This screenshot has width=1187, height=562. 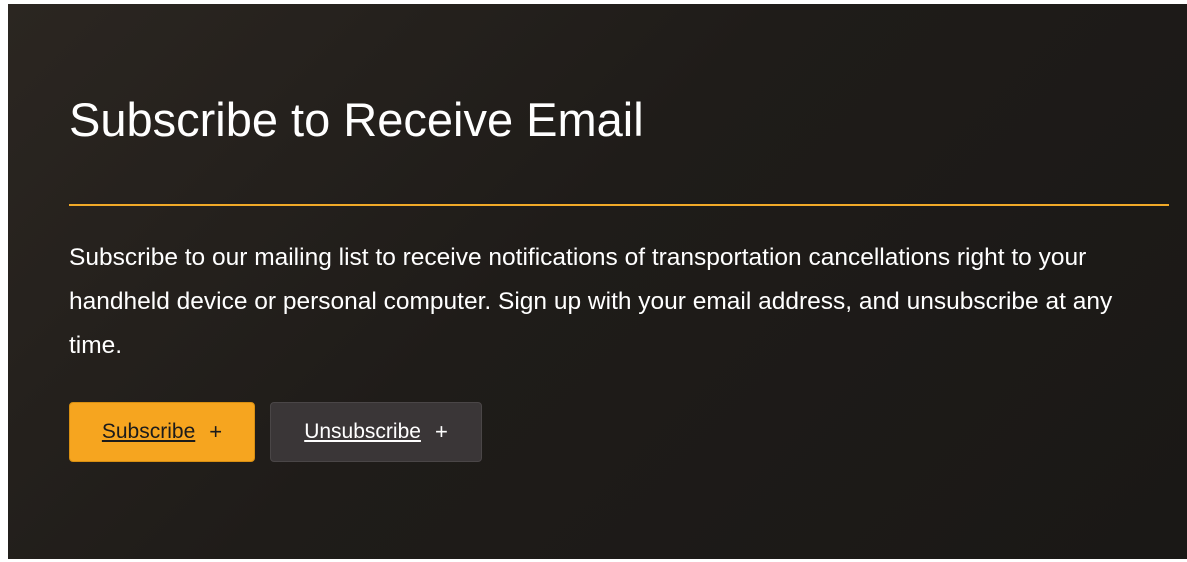 I want to click on subscribe-button: Subscribe +, so click(x=162, y=432).